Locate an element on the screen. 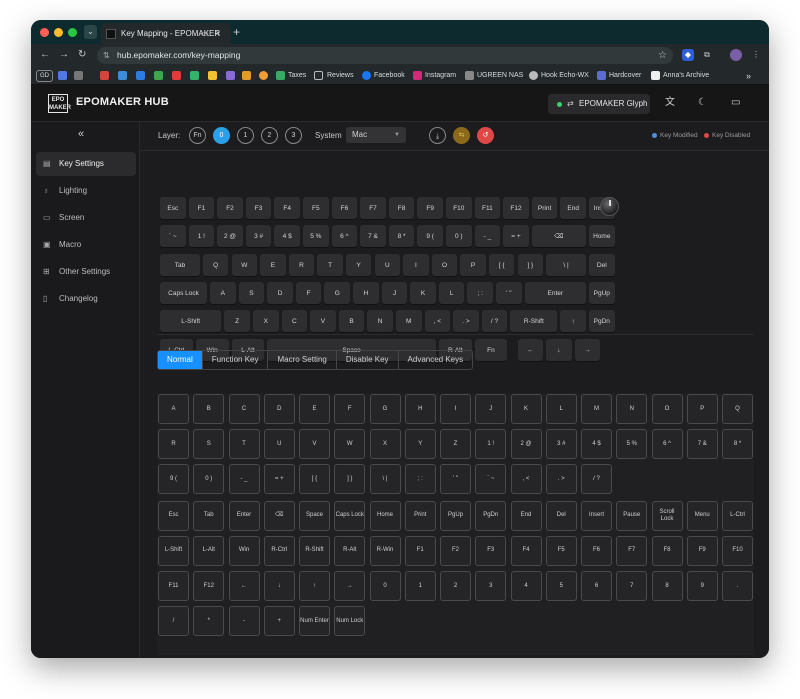  keyboard-key: End is located at coordinates (573, 208).